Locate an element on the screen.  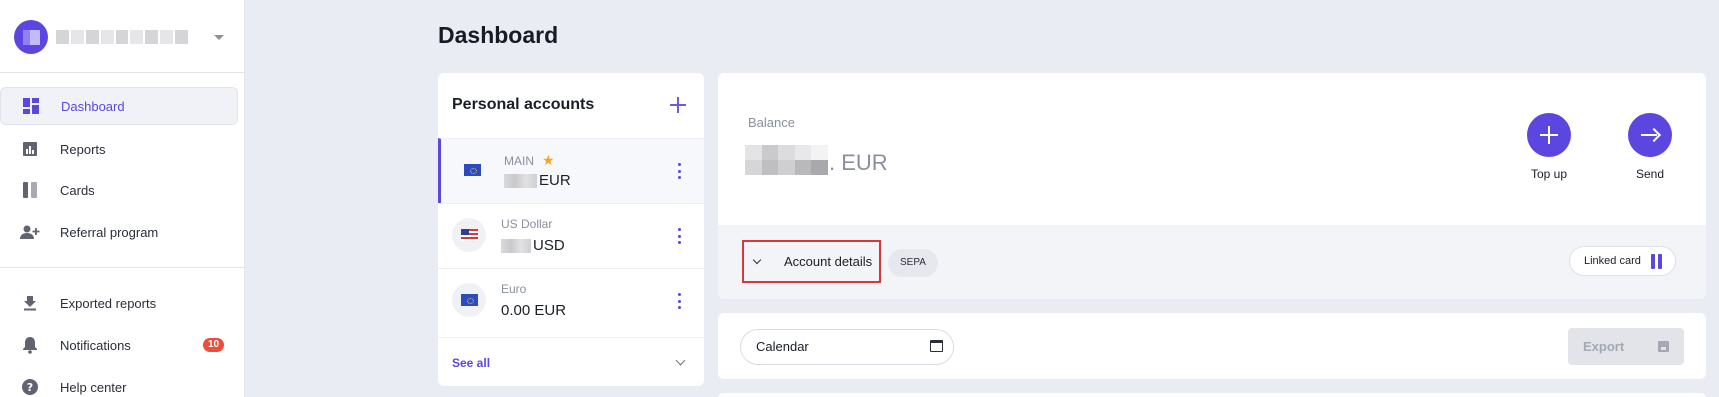
account-details-label: Account details is located at coordinates (828, 261).